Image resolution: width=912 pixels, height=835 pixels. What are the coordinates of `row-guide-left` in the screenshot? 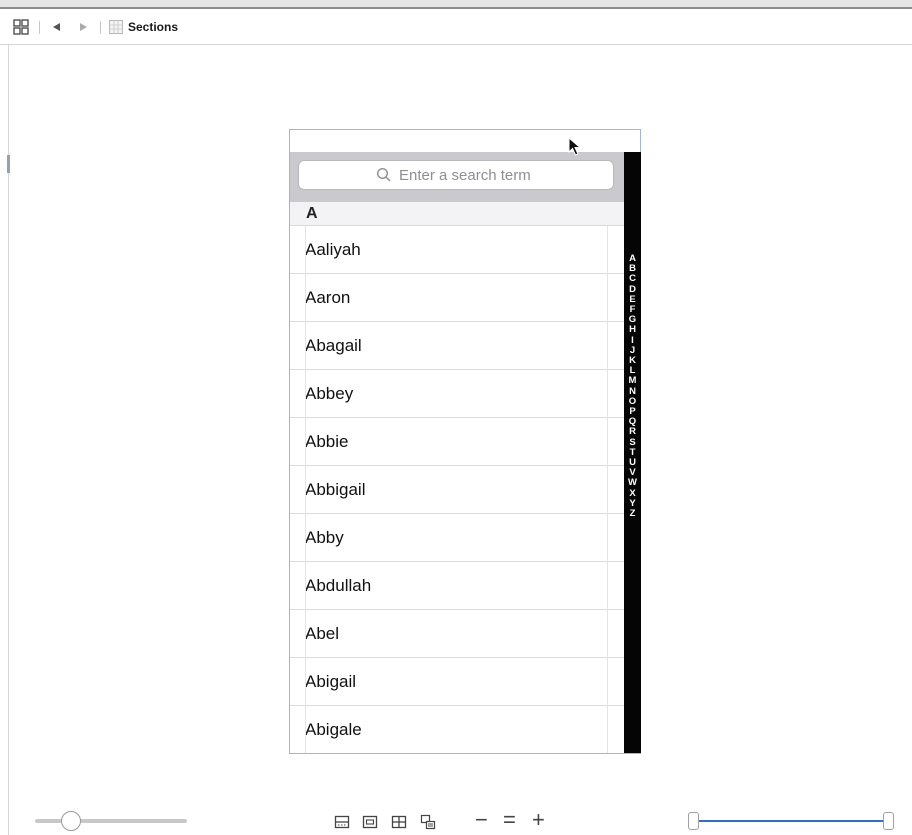 It's located at (305, 489).